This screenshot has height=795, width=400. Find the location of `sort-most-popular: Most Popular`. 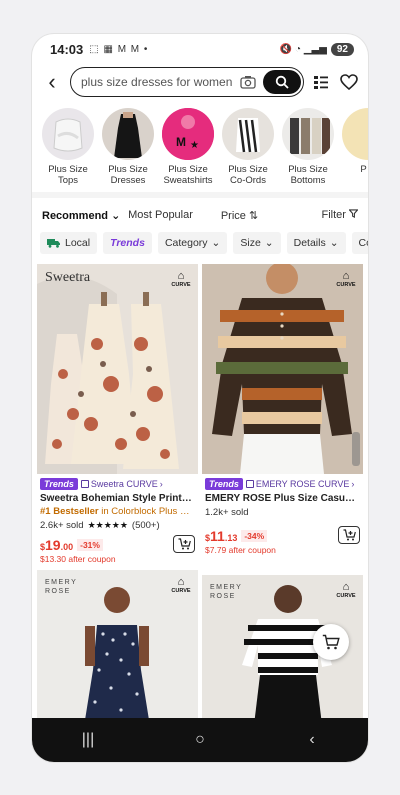

sort-most-popular: Most Popular is located at coordinates (160, 215).